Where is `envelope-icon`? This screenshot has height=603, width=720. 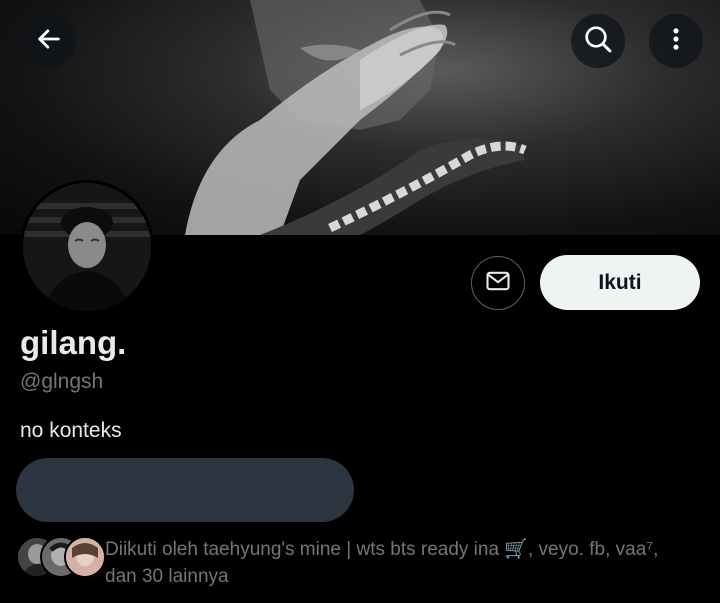
envelope-icon is located at coordinates (498, 283).